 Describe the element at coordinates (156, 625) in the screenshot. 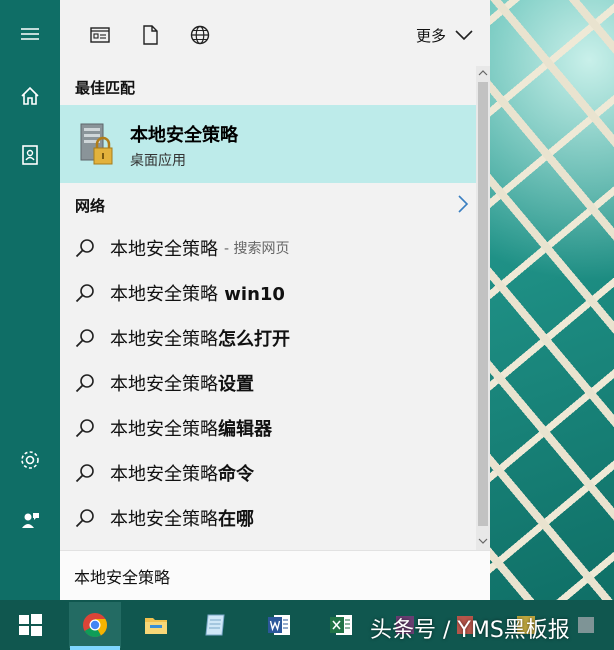

I see `file-explorer-icon` at that location.